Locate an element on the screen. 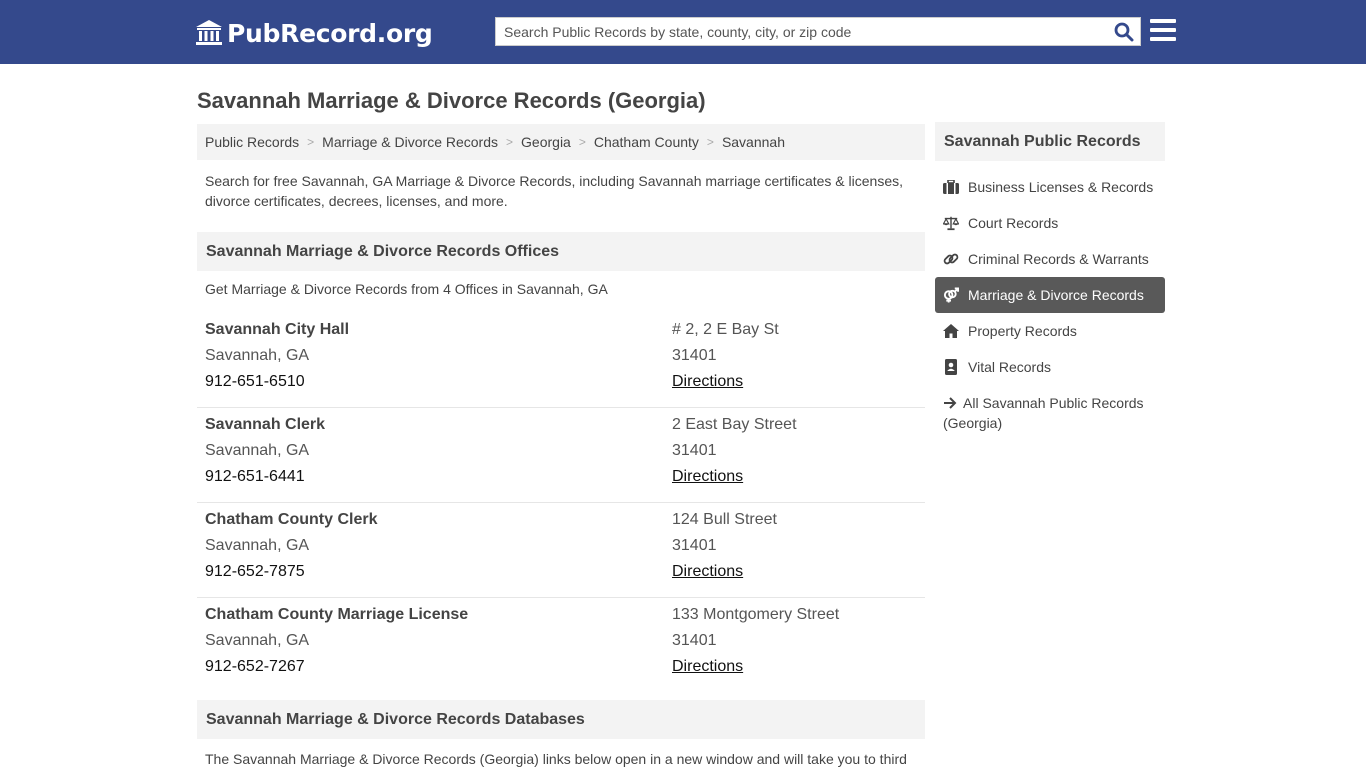 The width and height of the screenshot is (1366, 769). sidebar-heading: Savannah Public Records is located at coordinates (1050, 141).